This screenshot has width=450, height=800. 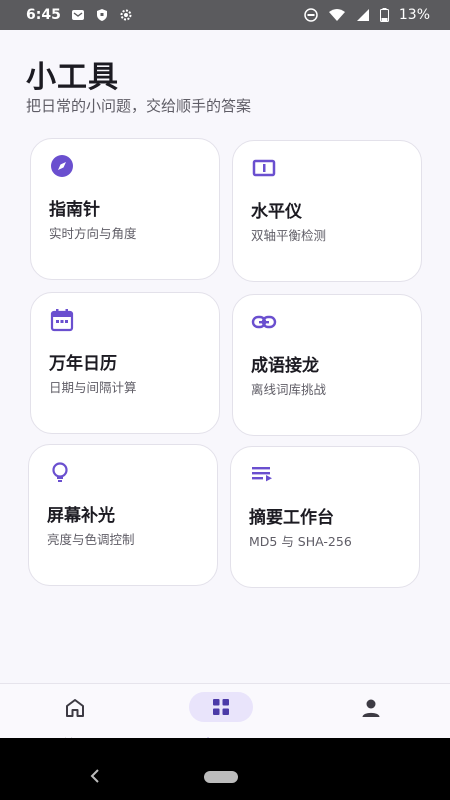 I want to click on person-icon, so click(x=371, y=708).